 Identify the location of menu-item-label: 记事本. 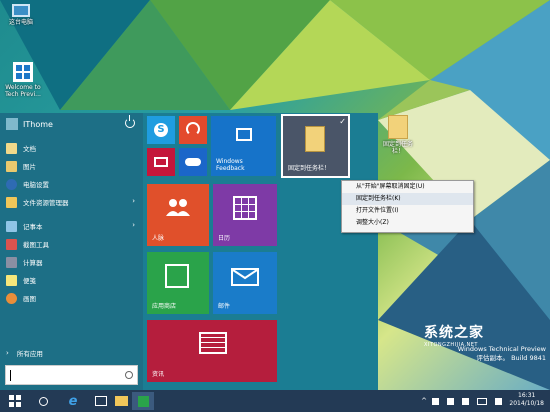
(33, 227).